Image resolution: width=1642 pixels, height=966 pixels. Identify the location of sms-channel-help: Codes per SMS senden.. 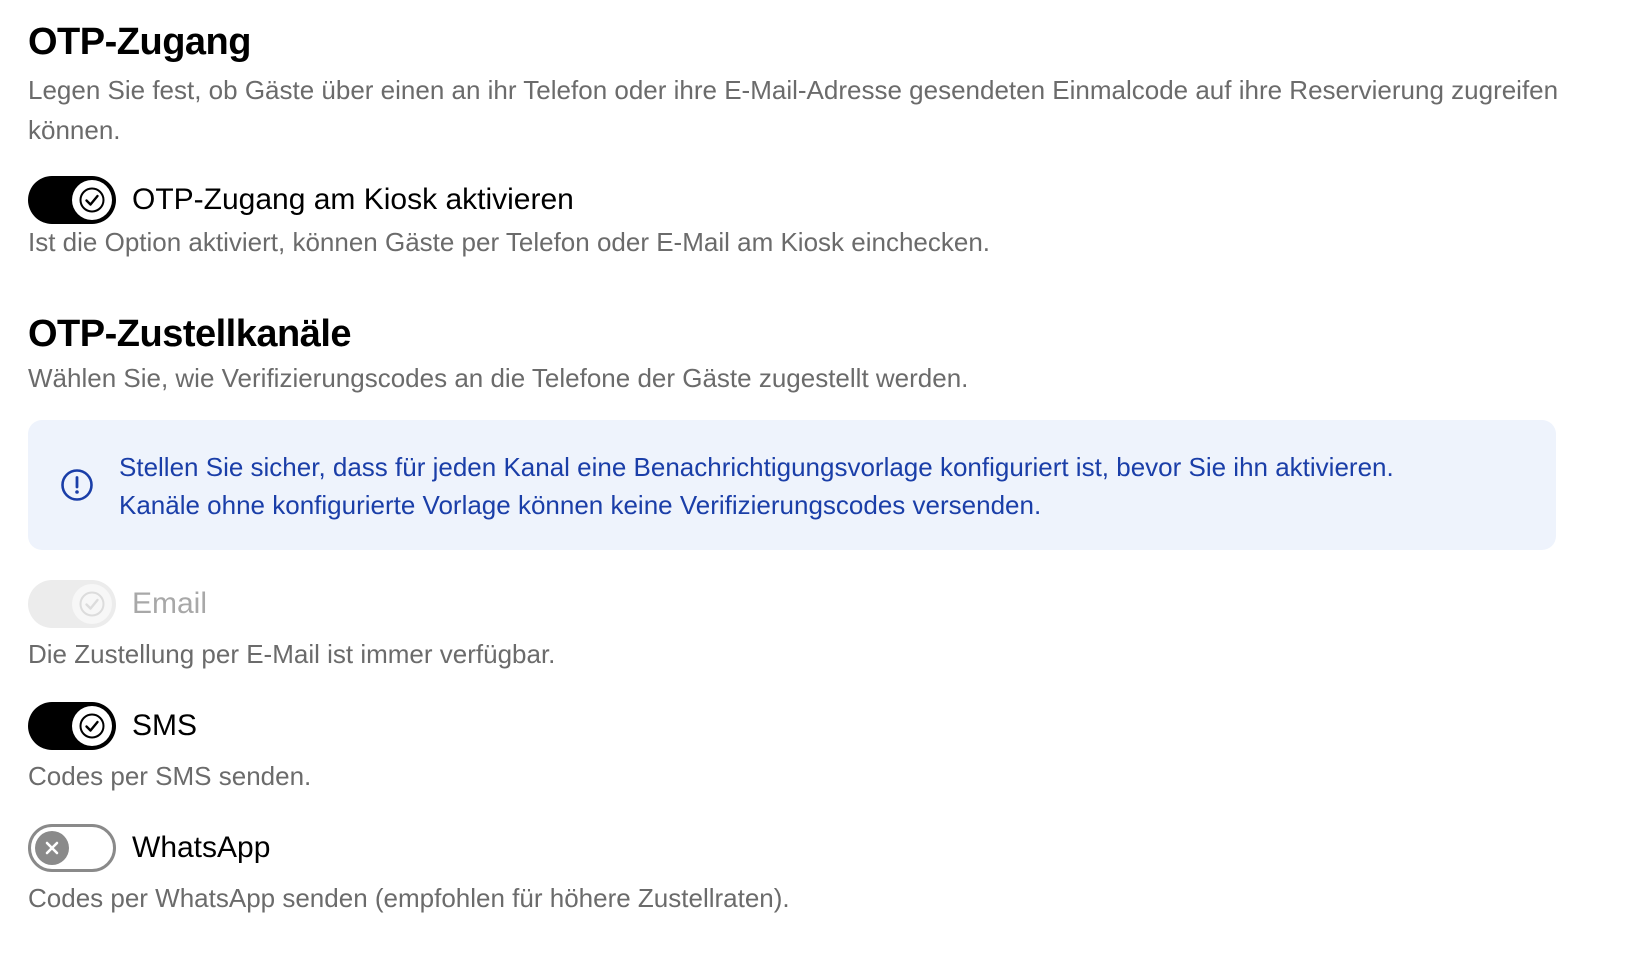
(170, 776).